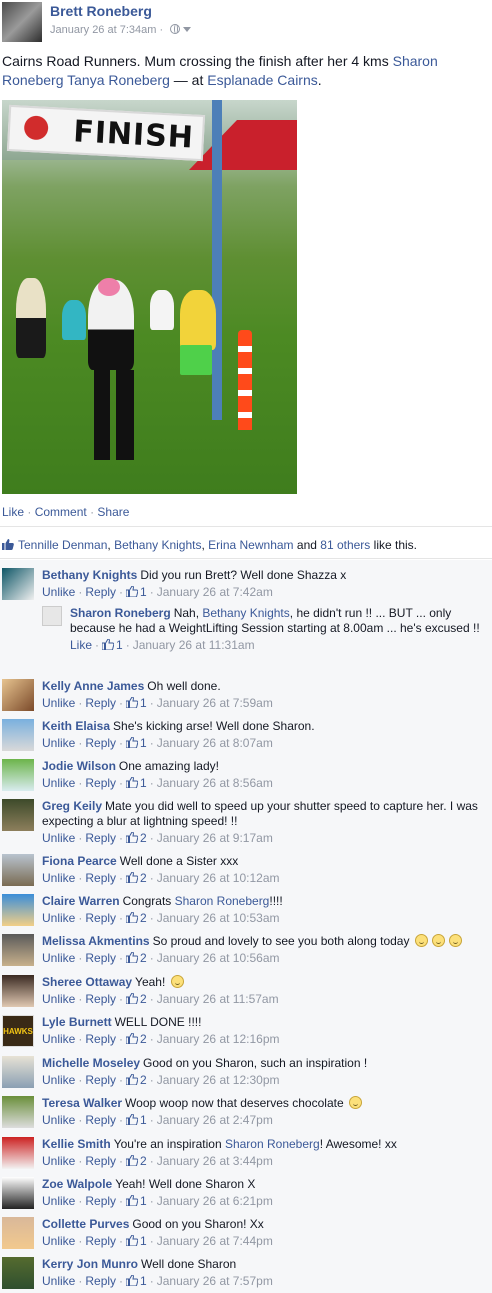  Describe the element at coordinates (218, 958) in the screenshot. I see `comment-time: January 26 at 10:56am` at that location.